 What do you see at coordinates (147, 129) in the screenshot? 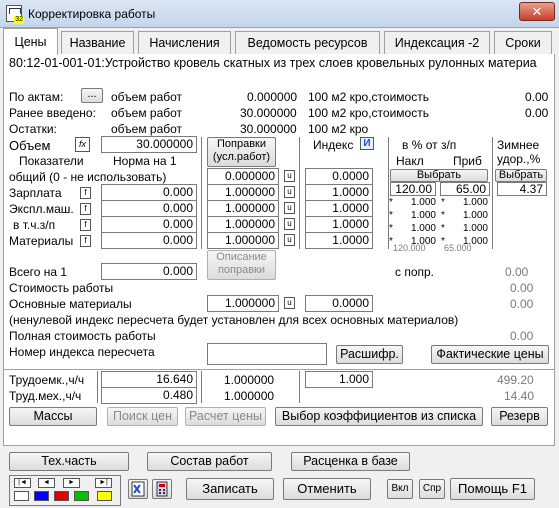
I see `rest-kind: объем работ` at bounding box center [147, 129].